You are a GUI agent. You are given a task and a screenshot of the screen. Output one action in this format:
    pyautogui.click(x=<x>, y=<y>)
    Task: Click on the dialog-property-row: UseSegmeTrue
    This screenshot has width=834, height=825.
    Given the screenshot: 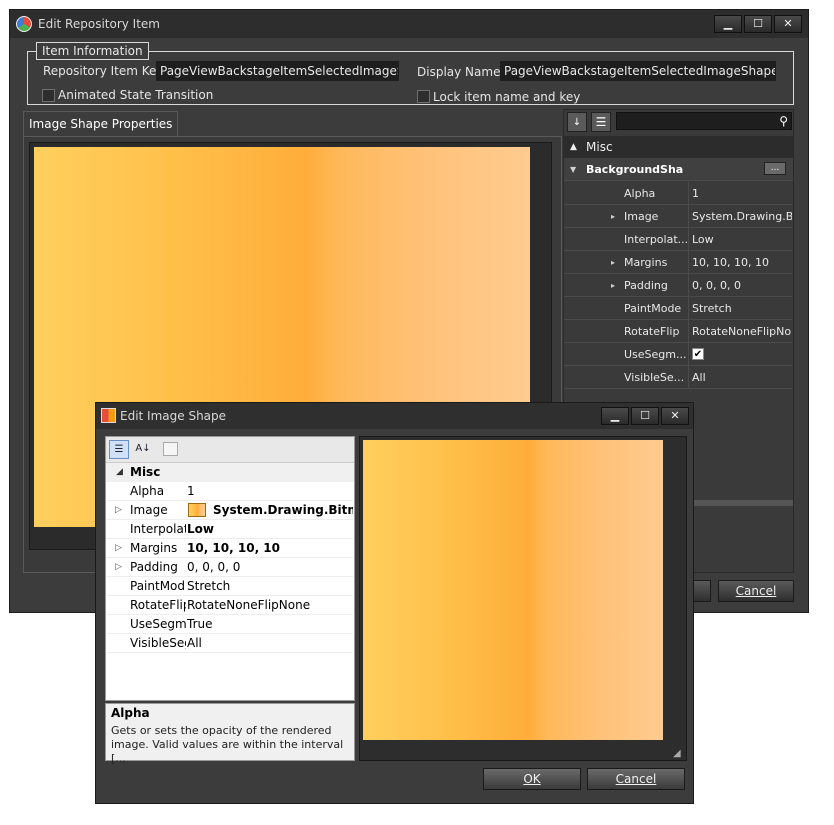 What is the action you would take?
    pyautogui.click(x=229, y=624)
    